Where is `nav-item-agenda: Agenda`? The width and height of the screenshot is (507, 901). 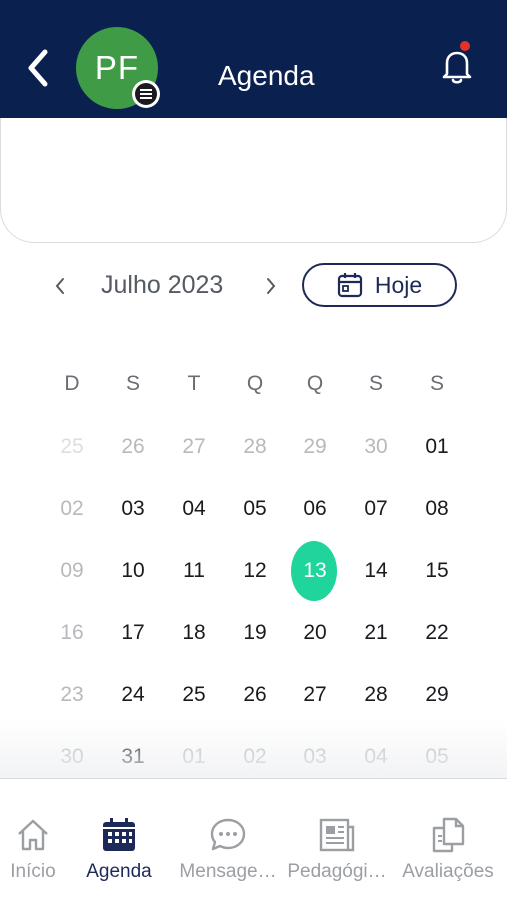 nav-item-agenda: Agenda is located at coordinates (119, 840).